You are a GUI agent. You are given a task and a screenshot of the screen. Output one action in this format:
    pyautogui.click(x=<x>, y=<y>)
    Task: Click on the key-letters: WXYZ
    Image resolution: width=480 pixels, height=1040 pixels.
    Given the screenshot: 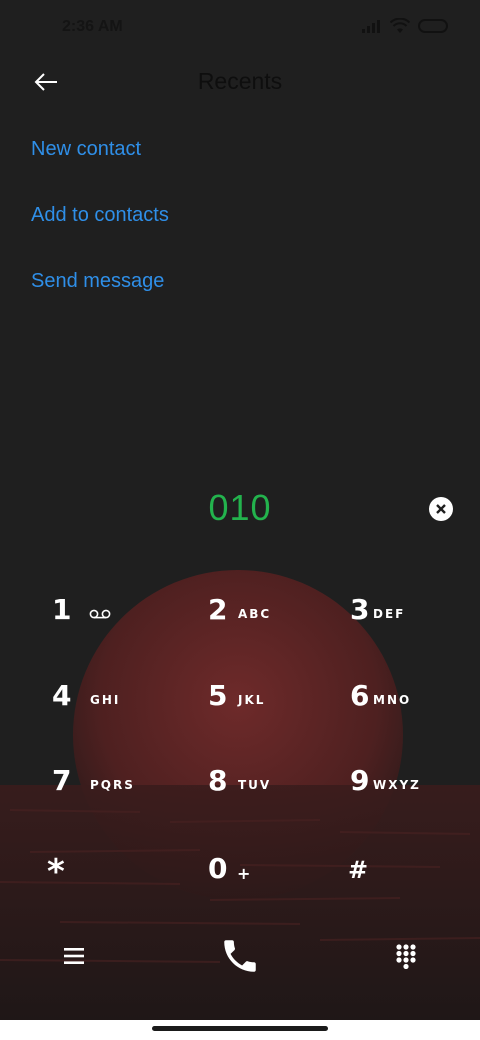 What is the action you would take?
    pyautogui.click(x=397, y=785)
    